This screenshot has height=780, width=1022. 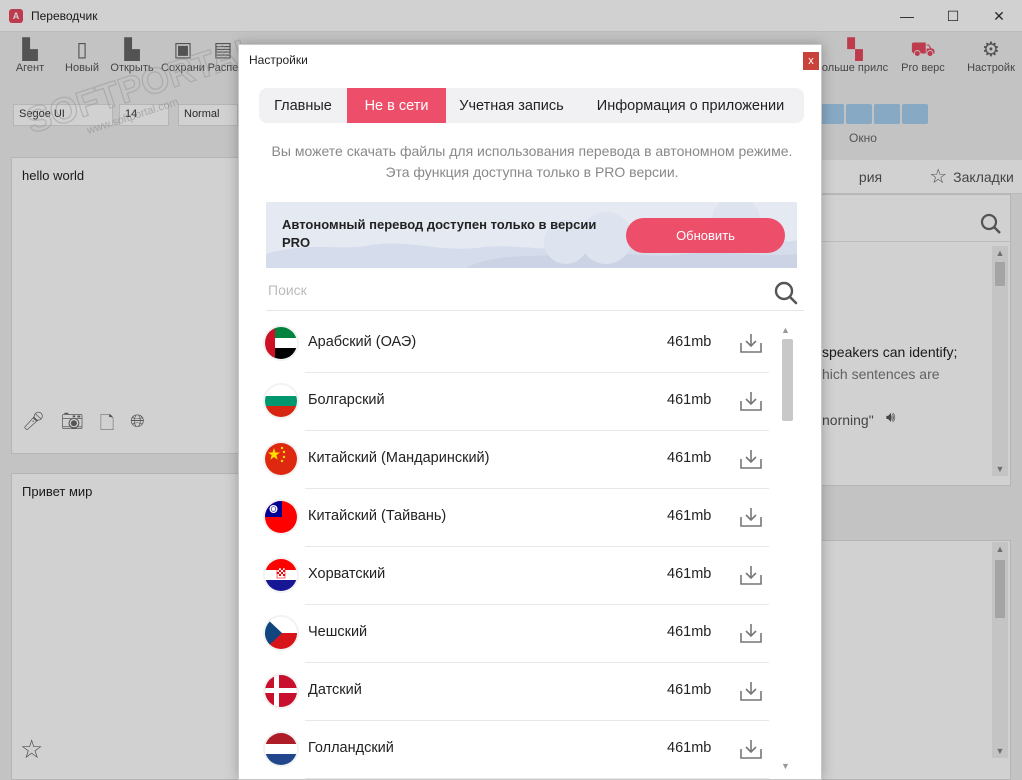 What do you see at coordinates (522, 460) in the screenshot?
I see `language-row: Китайский (Мандаринский) 461mb` at bounding box center [522, 460].